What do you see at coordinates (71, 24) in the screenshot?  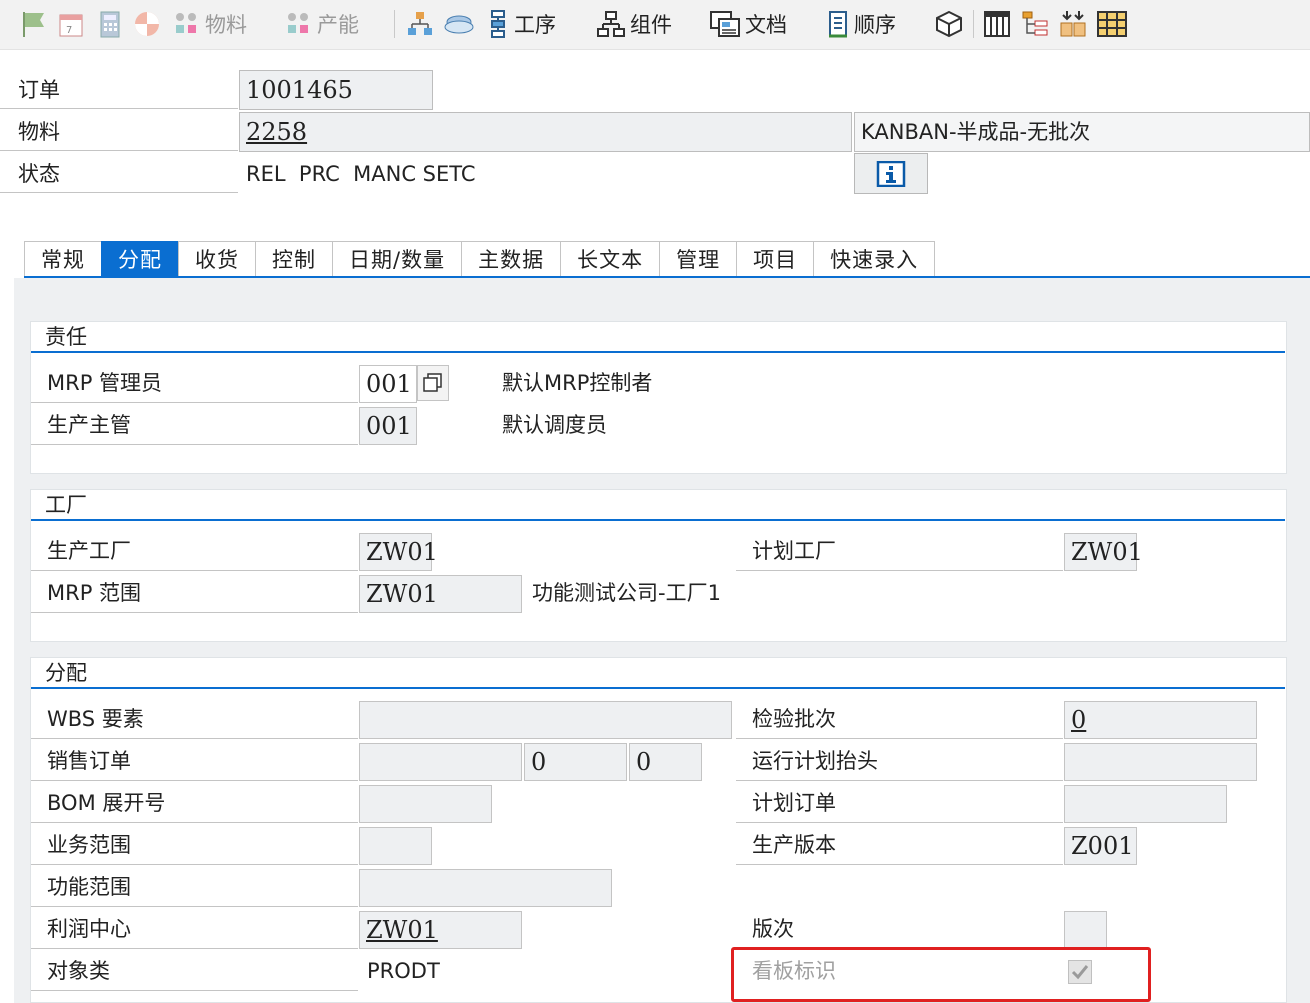 I see `calendar-icon: 7` at bounding box center [71, 24].